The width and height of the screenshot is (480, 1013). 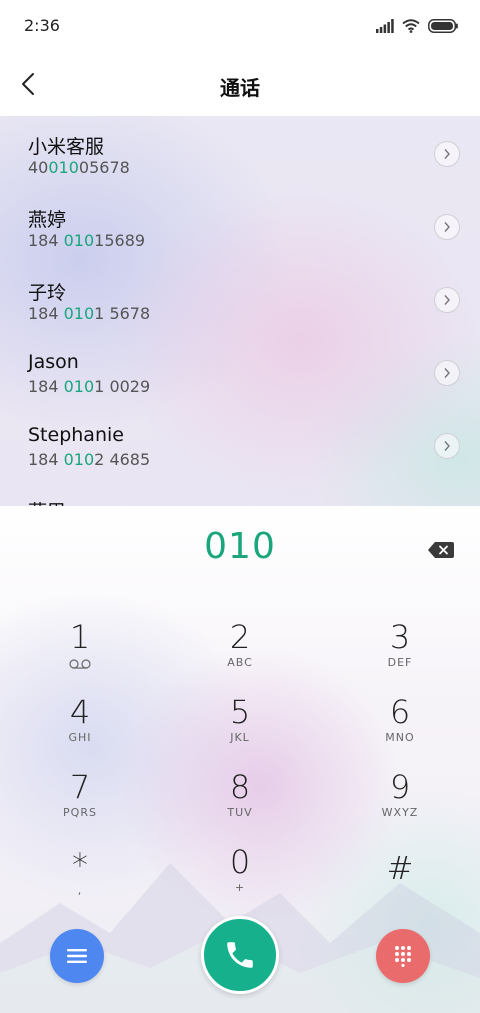 I want to click on menu-icon, so click(x=77, y=956).